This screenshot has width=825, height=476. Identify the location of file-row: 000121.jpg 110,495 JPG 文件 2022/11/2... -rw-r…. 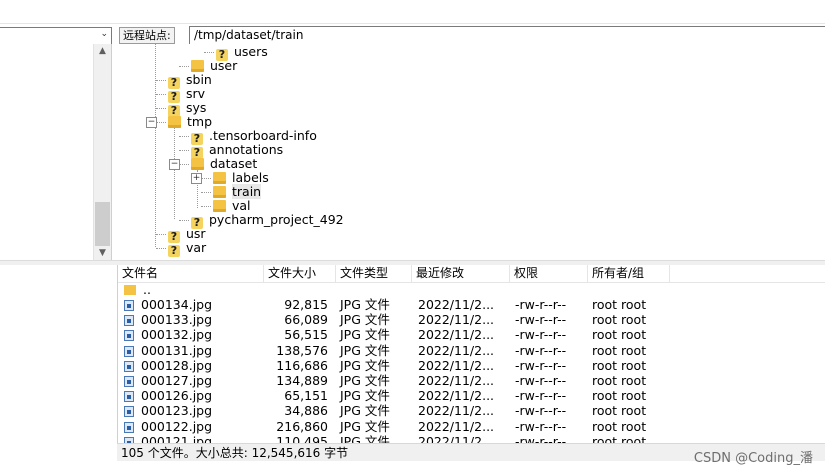
(471, 438).